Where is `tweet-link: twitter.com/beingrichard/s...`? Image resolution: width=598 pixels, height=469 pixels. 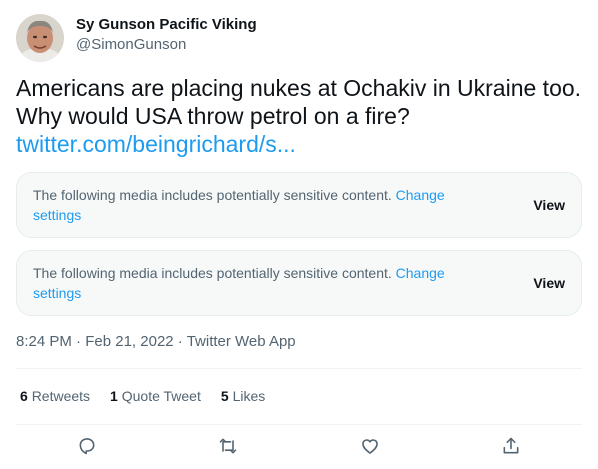
tweet-link: twitter.com/beingrichard/s... is located at coordinates (301, 144).